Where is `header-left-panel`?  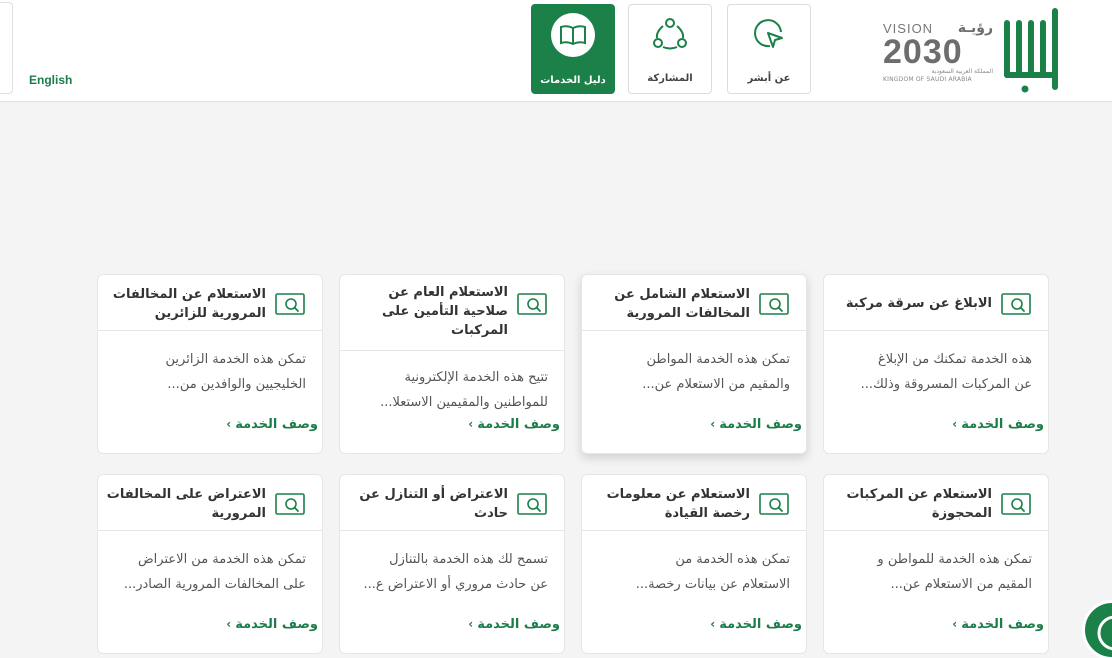
header-left-panel is located at coordinates (6, 48).